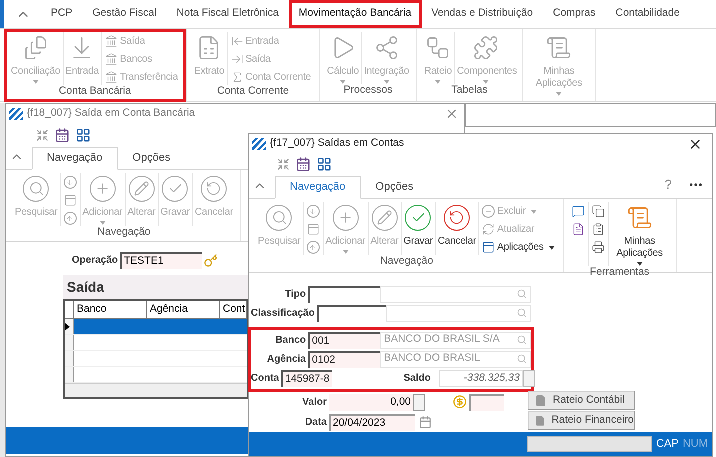 This screenshot has height=457, width=716. I want to click on field-label: Tipo, so click(296, 295).